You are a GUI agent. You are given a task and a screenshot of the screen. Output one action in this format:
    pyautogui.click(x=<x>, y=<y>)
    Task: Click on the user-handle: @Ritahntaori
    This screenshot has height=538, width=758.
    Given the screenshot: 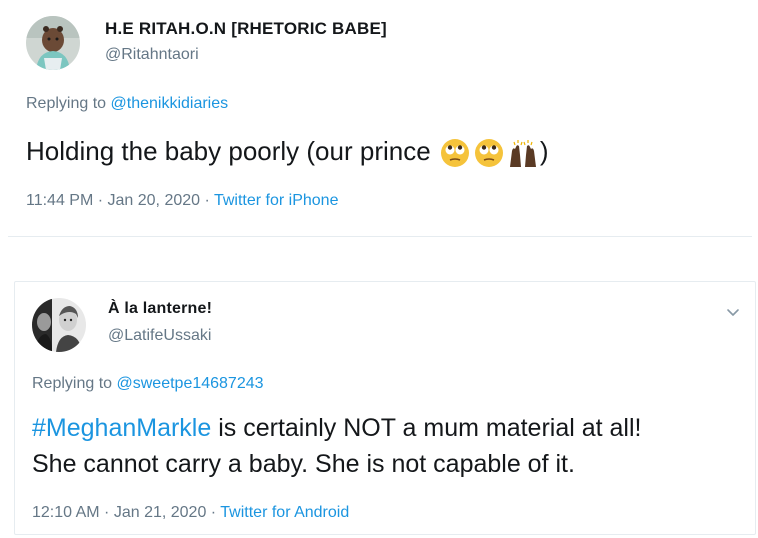 What is the action you would take?
    pyautogui.click(x=152, y=55)
    